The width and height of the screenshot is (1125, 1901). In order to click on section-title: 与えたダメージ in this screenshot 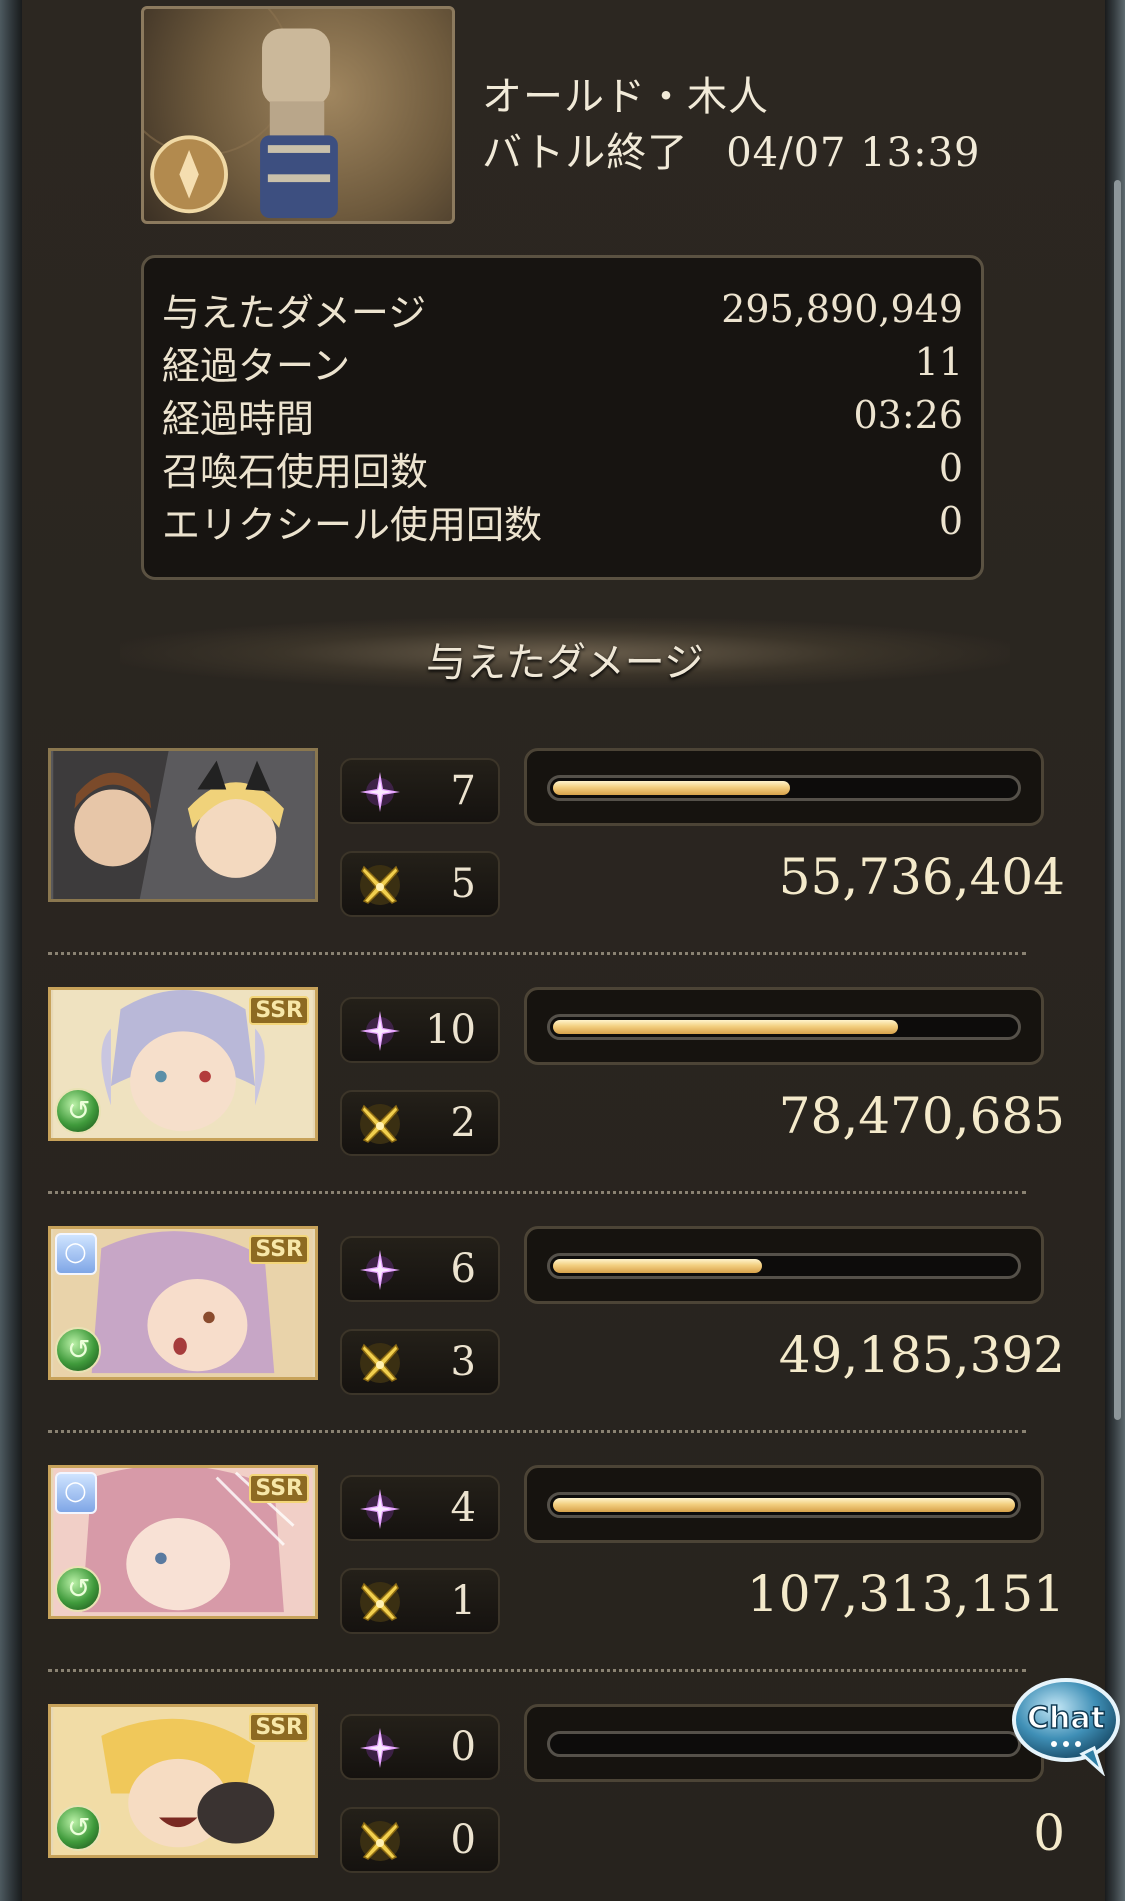, I will do `click(565, 663)`.